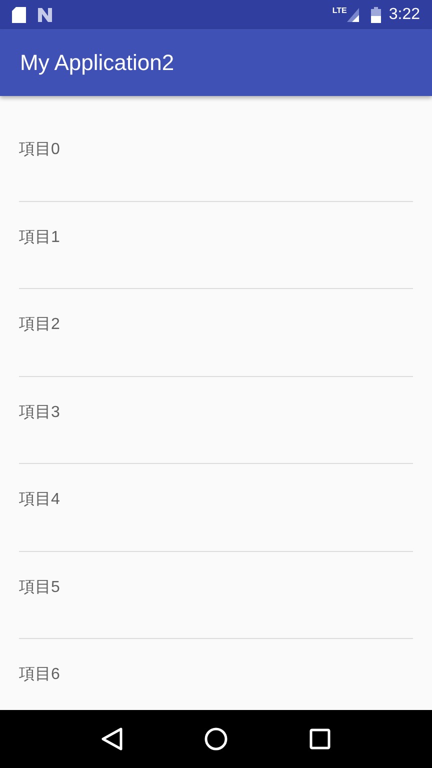  Describe the element at coordinates (19, 14) in the screenshot. I see `sd-card-icon` at that location.